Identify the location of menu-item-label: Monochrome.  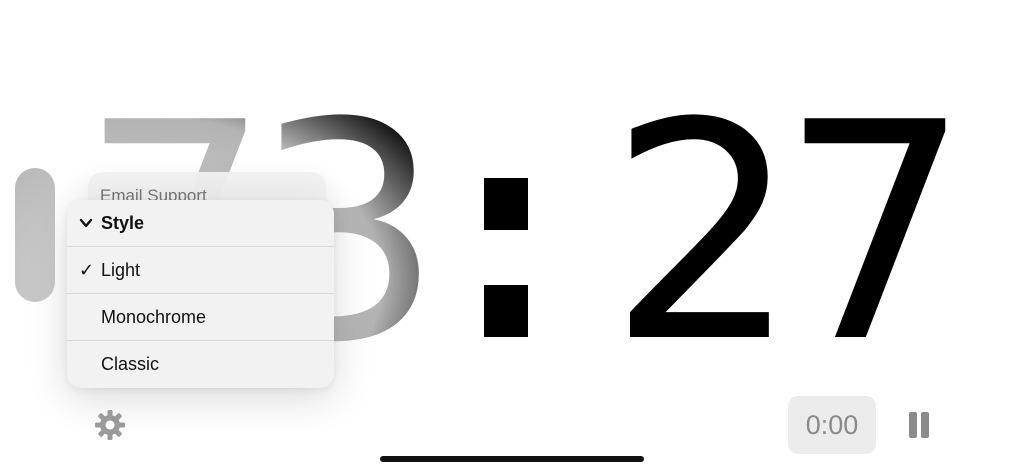
(154, 317).